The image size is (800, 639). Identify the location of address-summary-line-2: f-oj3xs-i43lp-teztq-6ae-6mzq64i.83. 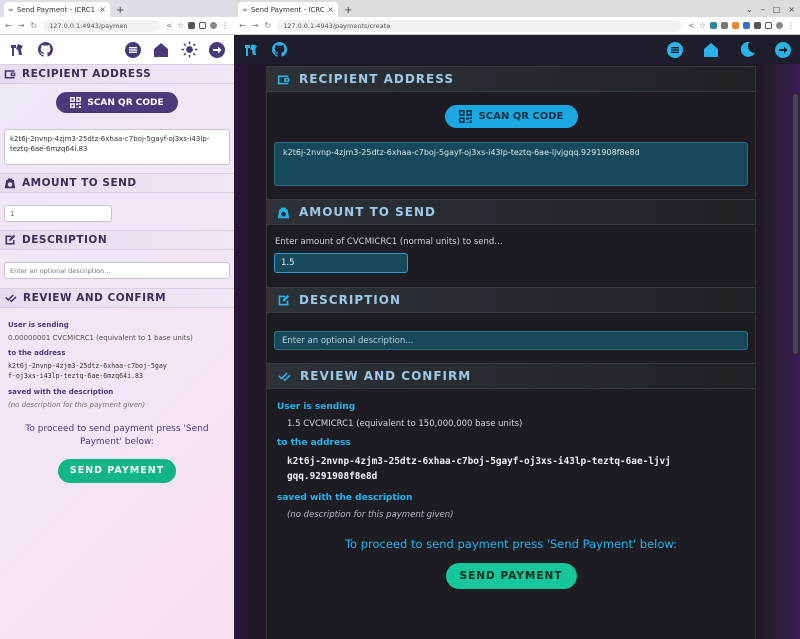
(75, 376).